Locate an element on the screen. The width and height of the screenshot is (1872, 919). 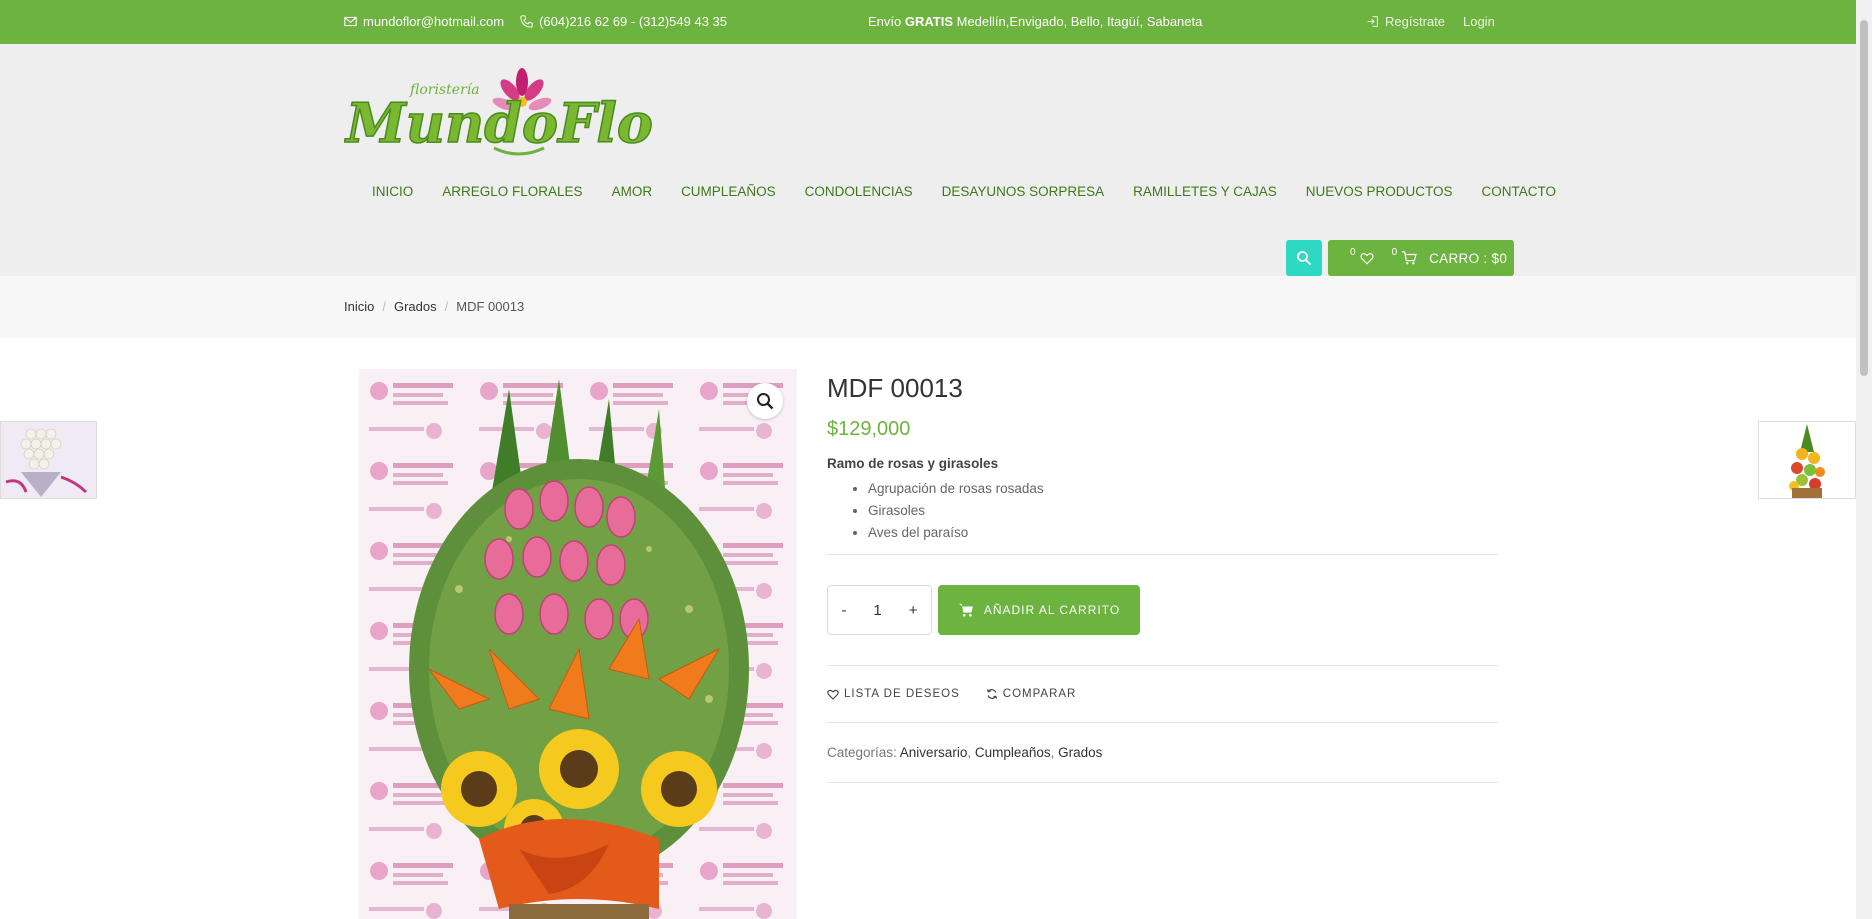
breadcrumb-category: Grados is located at coordinates (415, 306).